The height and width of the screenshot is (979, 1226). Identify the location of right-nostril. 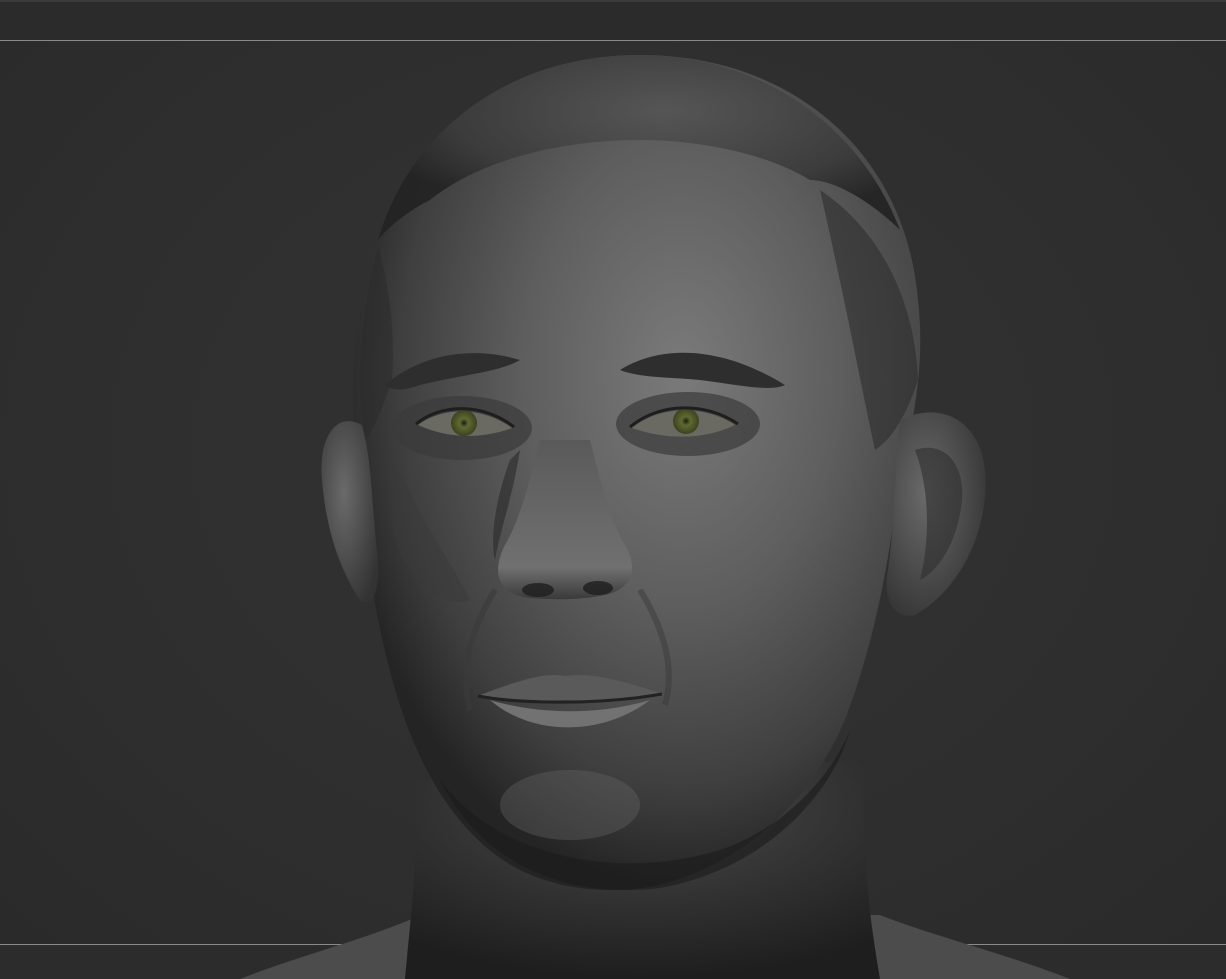
(598, 588).